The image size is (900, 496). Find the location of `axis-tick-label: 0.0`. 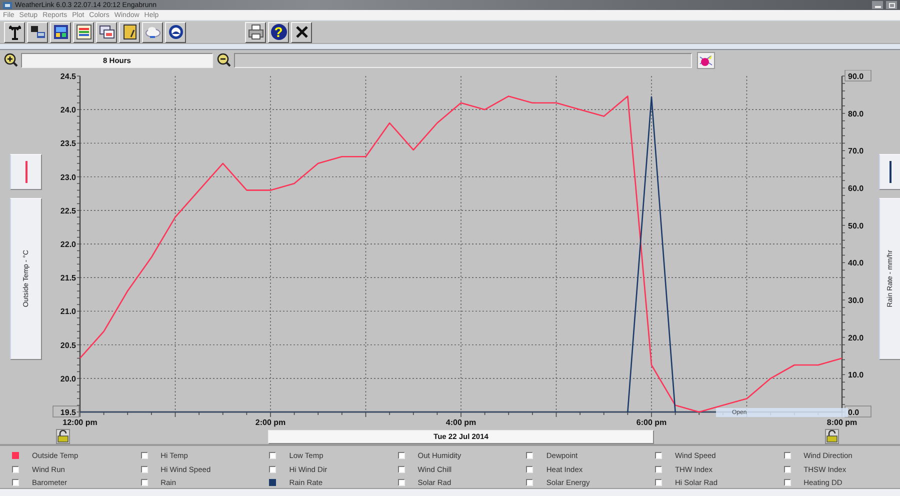

axis-tick-label: 0.0 is located at coordinates (854, 412).